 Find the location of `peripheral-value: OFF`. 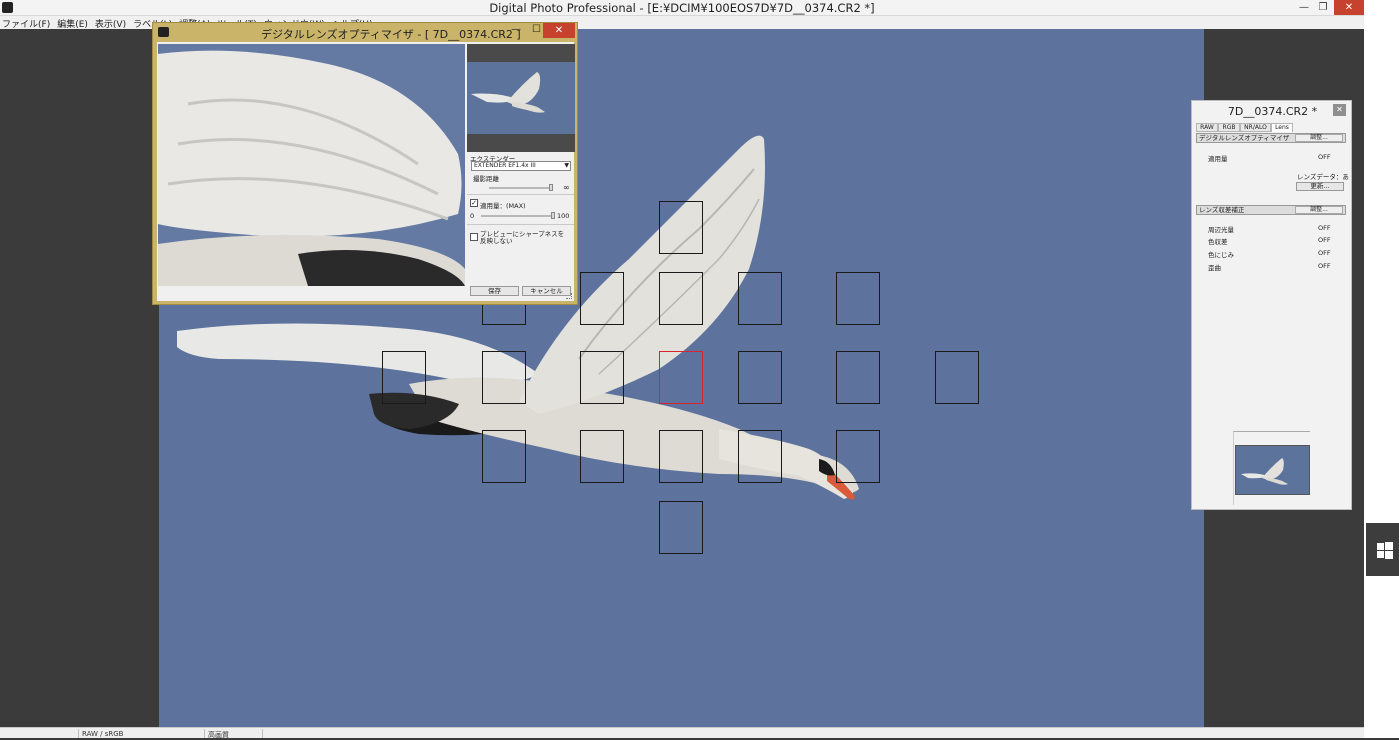

peripheral-value: OFF is located at coordinates (1324, 228).